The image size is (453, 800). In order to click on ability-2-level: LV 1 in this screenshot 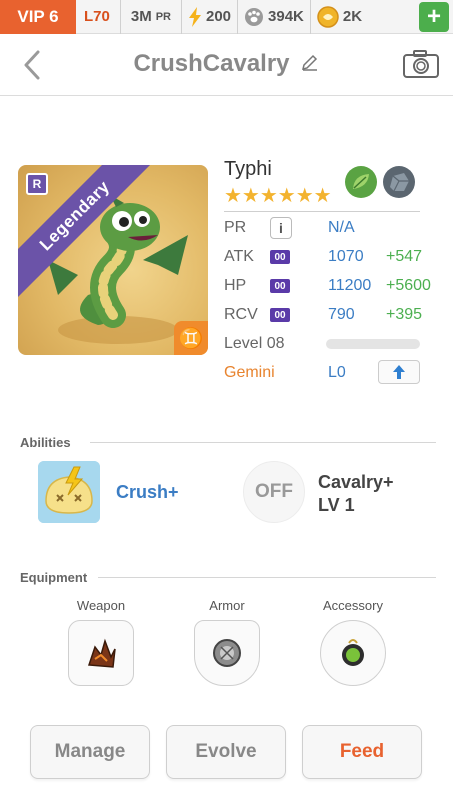, I will do `click(336, 505)`.